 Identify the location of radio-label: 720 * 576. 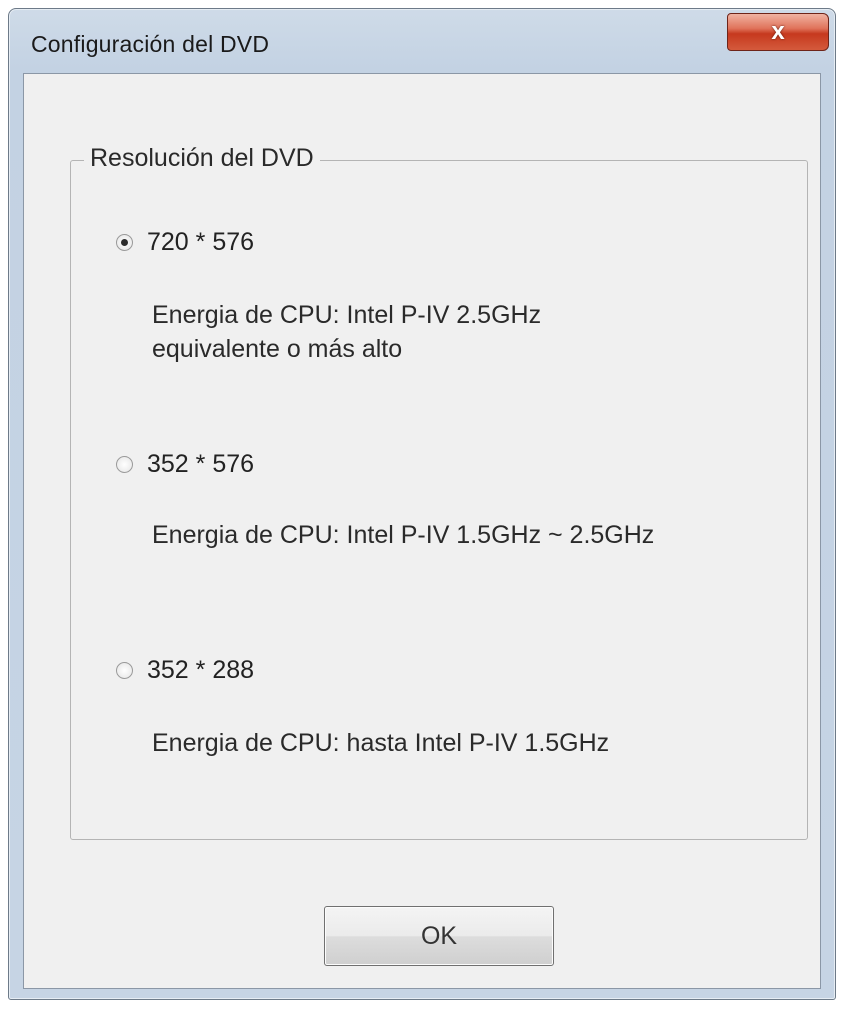
(201, 242).